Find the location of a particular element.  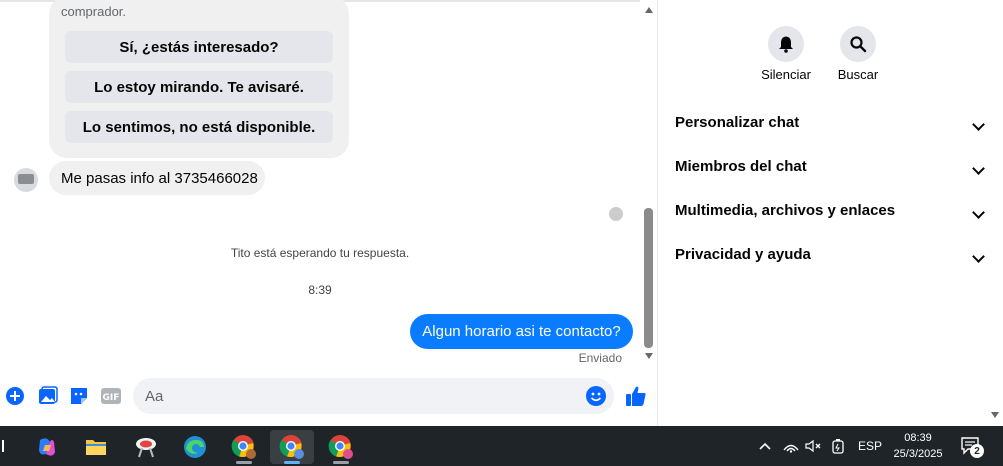

message-input-wrapper is located at coordinates (373, 396).